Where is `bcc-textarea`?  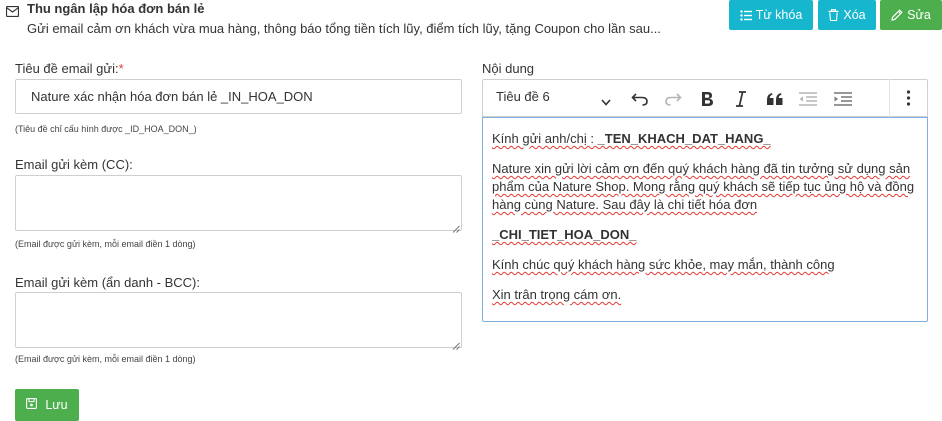 bcc-textarea is located at coordinates (238, 321).